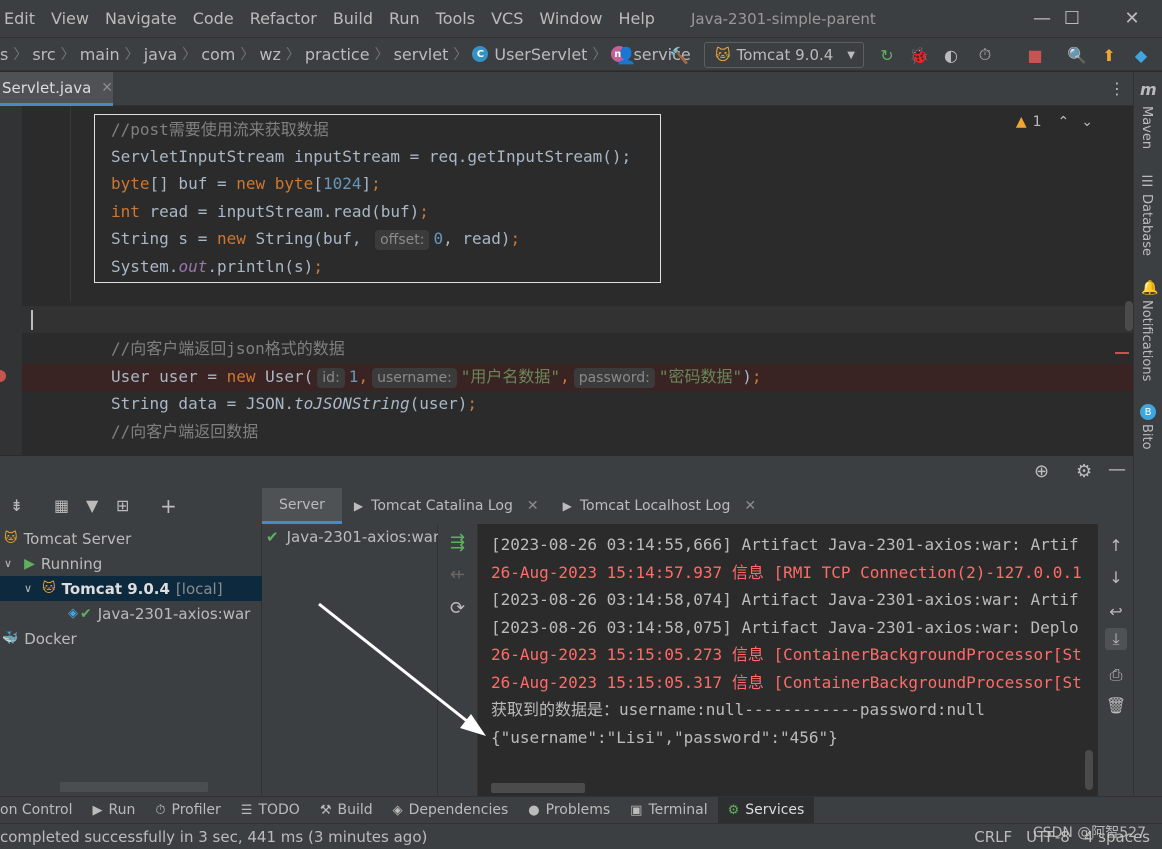 The width and height of the screenshot is (1162, 849). What do you see at coordinates (421, 54) in the screenshot?
I see `breadcrumb-item: servlet` at bounding box center [421, 54].